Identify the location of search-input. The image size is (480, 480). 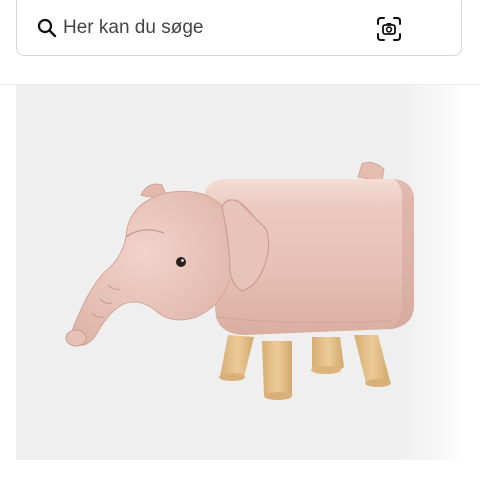
(213, 28).